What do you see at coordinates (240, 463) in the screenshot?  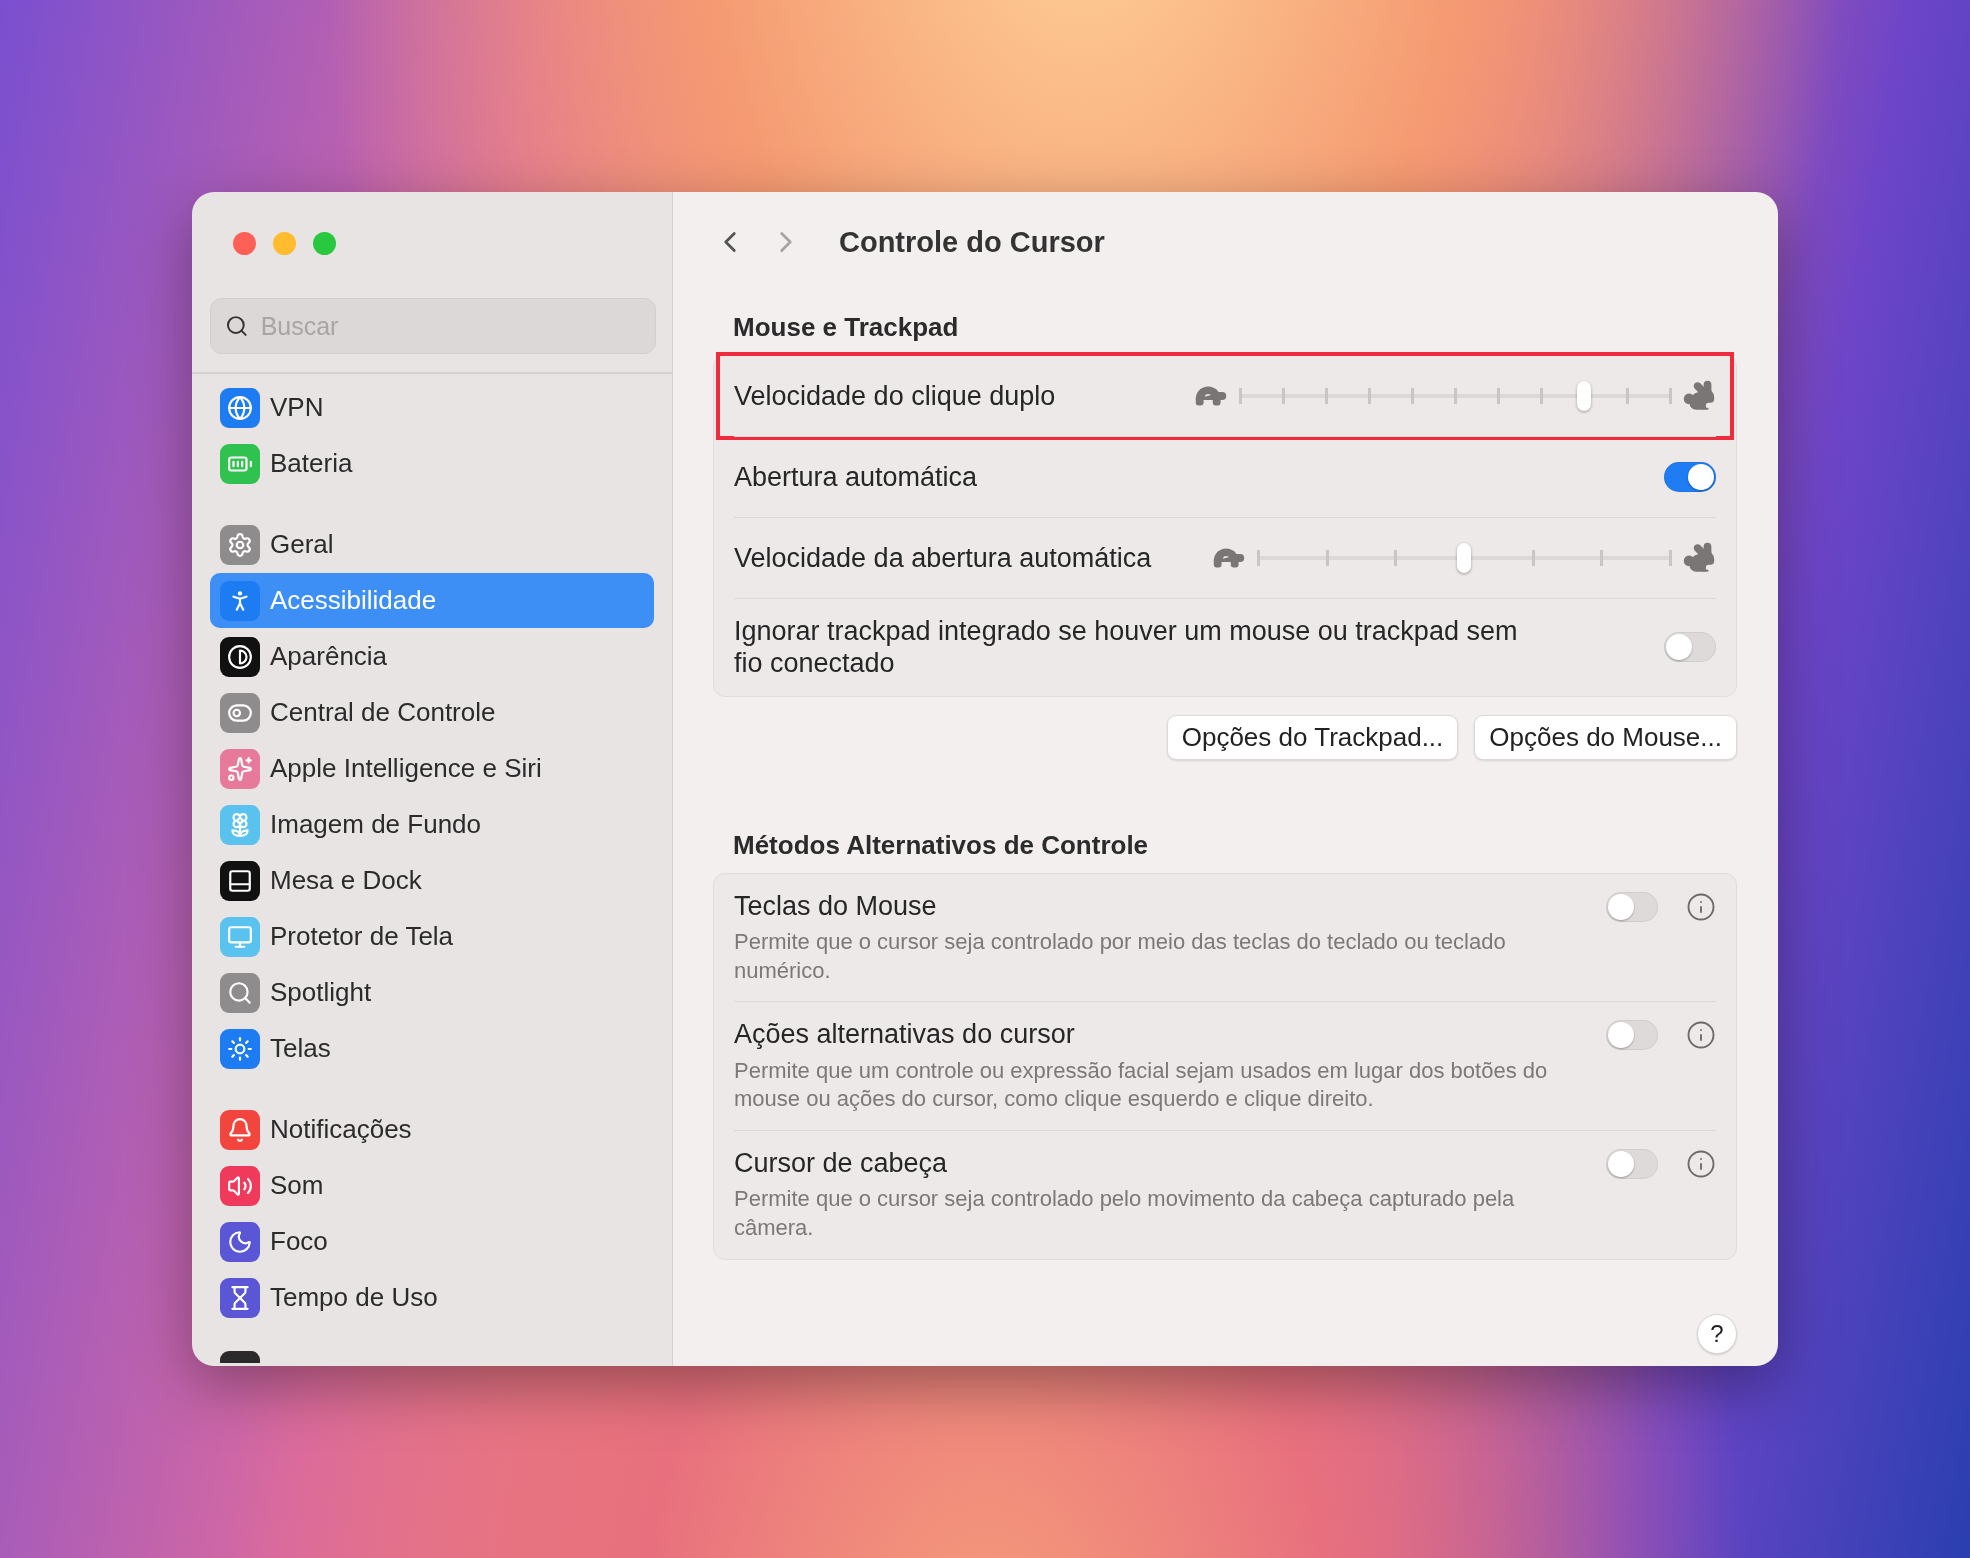 I see `battery-icon` at bounding box center [240, 463].